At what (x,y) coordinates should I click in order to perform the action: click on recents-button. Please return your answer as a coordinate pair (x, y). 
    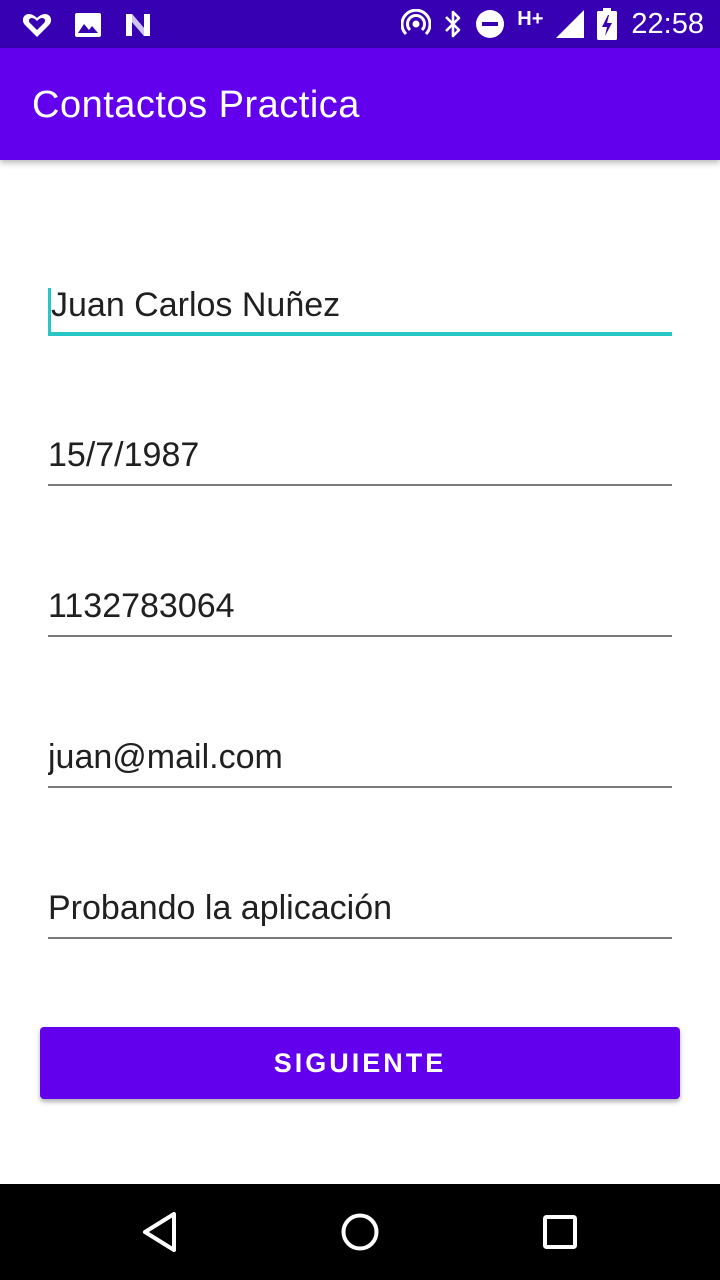
    Looking at the image, I should click on (560, 1232).